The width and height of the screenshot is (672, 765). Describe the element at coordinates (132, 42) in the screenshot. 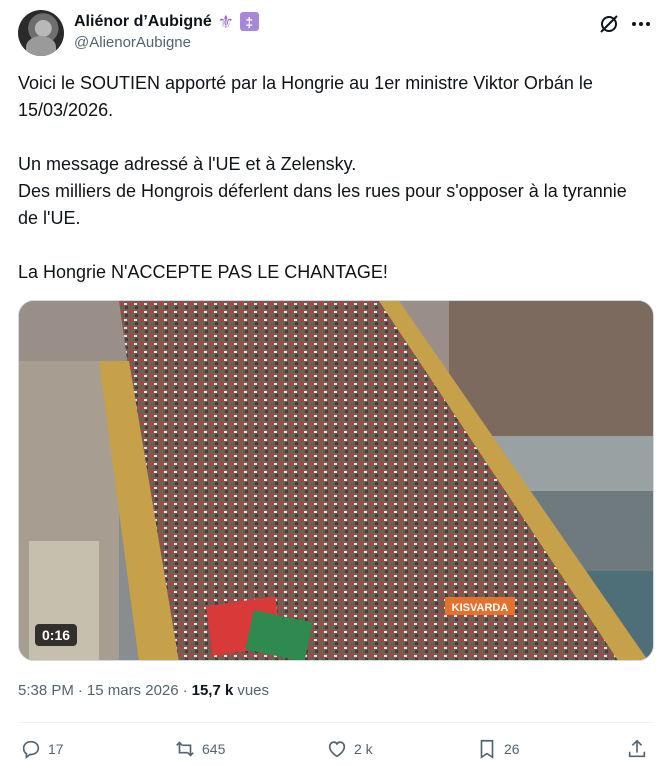

I see `author-handle: @AlienorAubigne` at that location.